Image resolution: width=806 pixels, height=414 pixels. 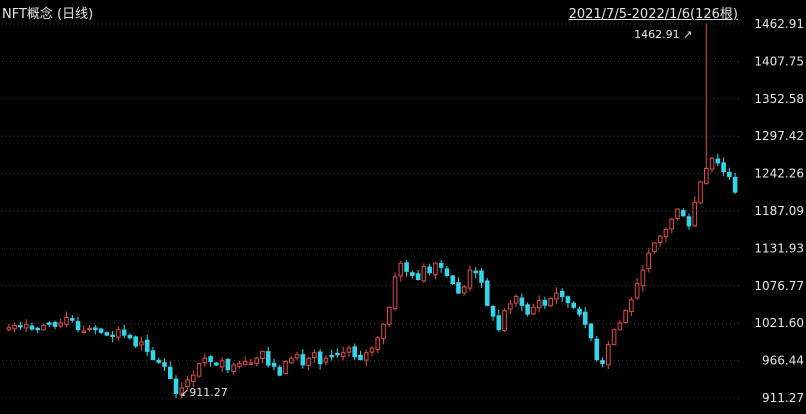 I want to click on date-range-label: 2021/7/5-2022/1/6(126根), so click(x=653, y=12).